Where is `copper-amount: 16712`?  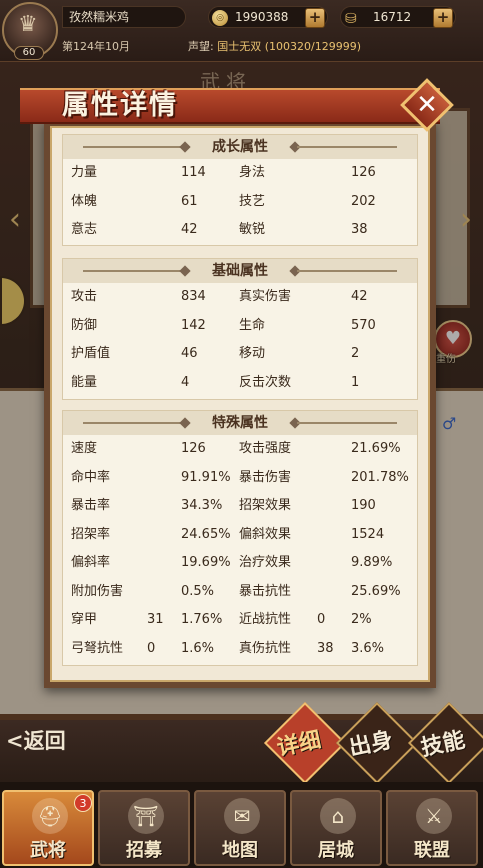
copper-amount: 16712 is located at coordinates (392, 17).